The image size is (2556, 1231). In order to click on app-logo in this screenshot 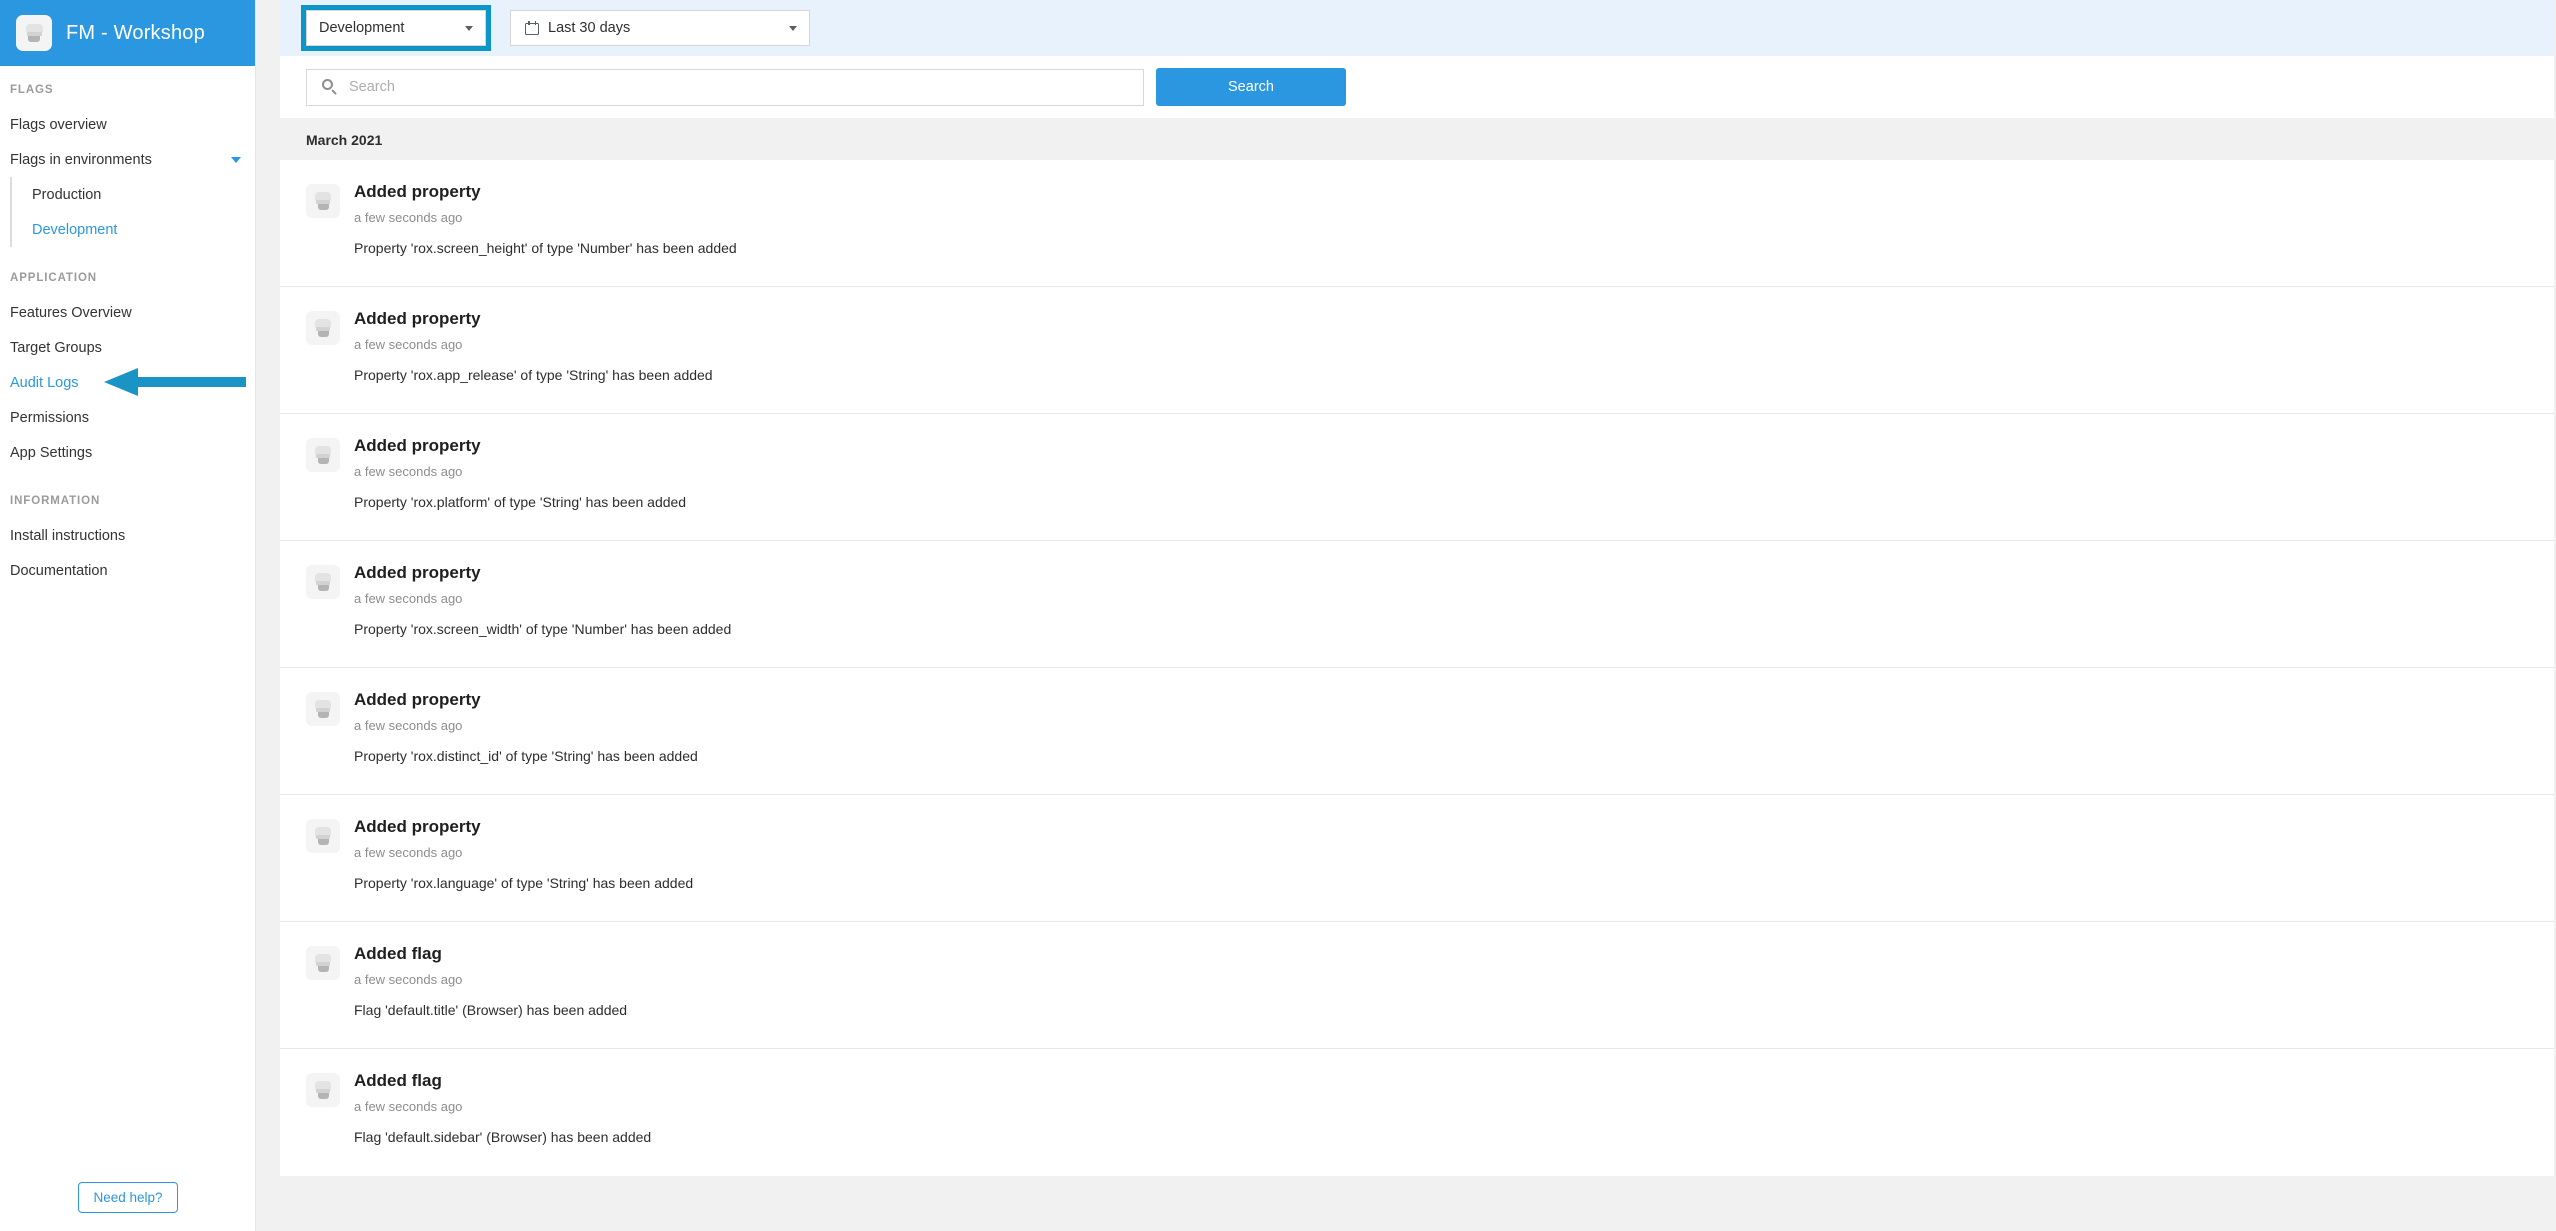, I will do `click(34, 33)`.